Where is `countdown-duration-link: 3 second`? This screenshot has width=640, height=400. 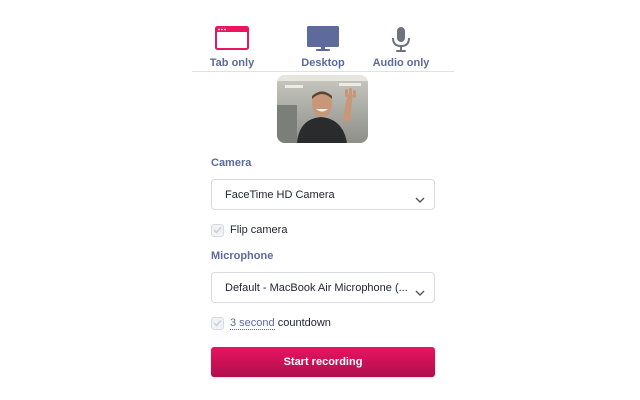
countdown-duration-link: 3 second is located at coordinates (252, 323).